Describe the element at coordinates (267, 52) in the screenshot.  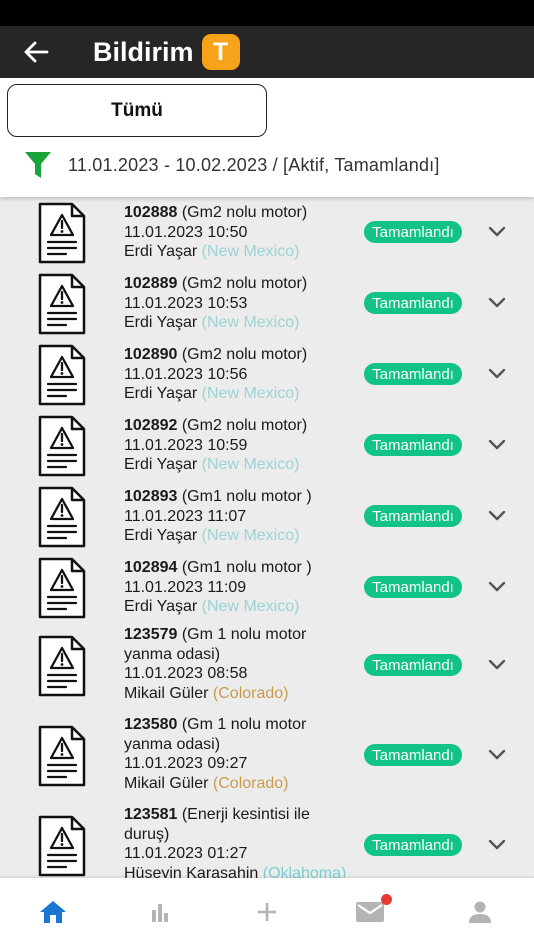
I see `app-bar: Bildirim T` at that location.